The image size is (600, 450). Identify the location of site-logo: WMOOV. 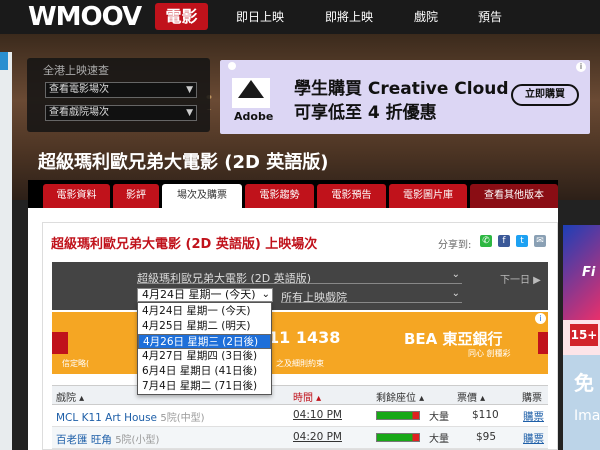
(85, 17).